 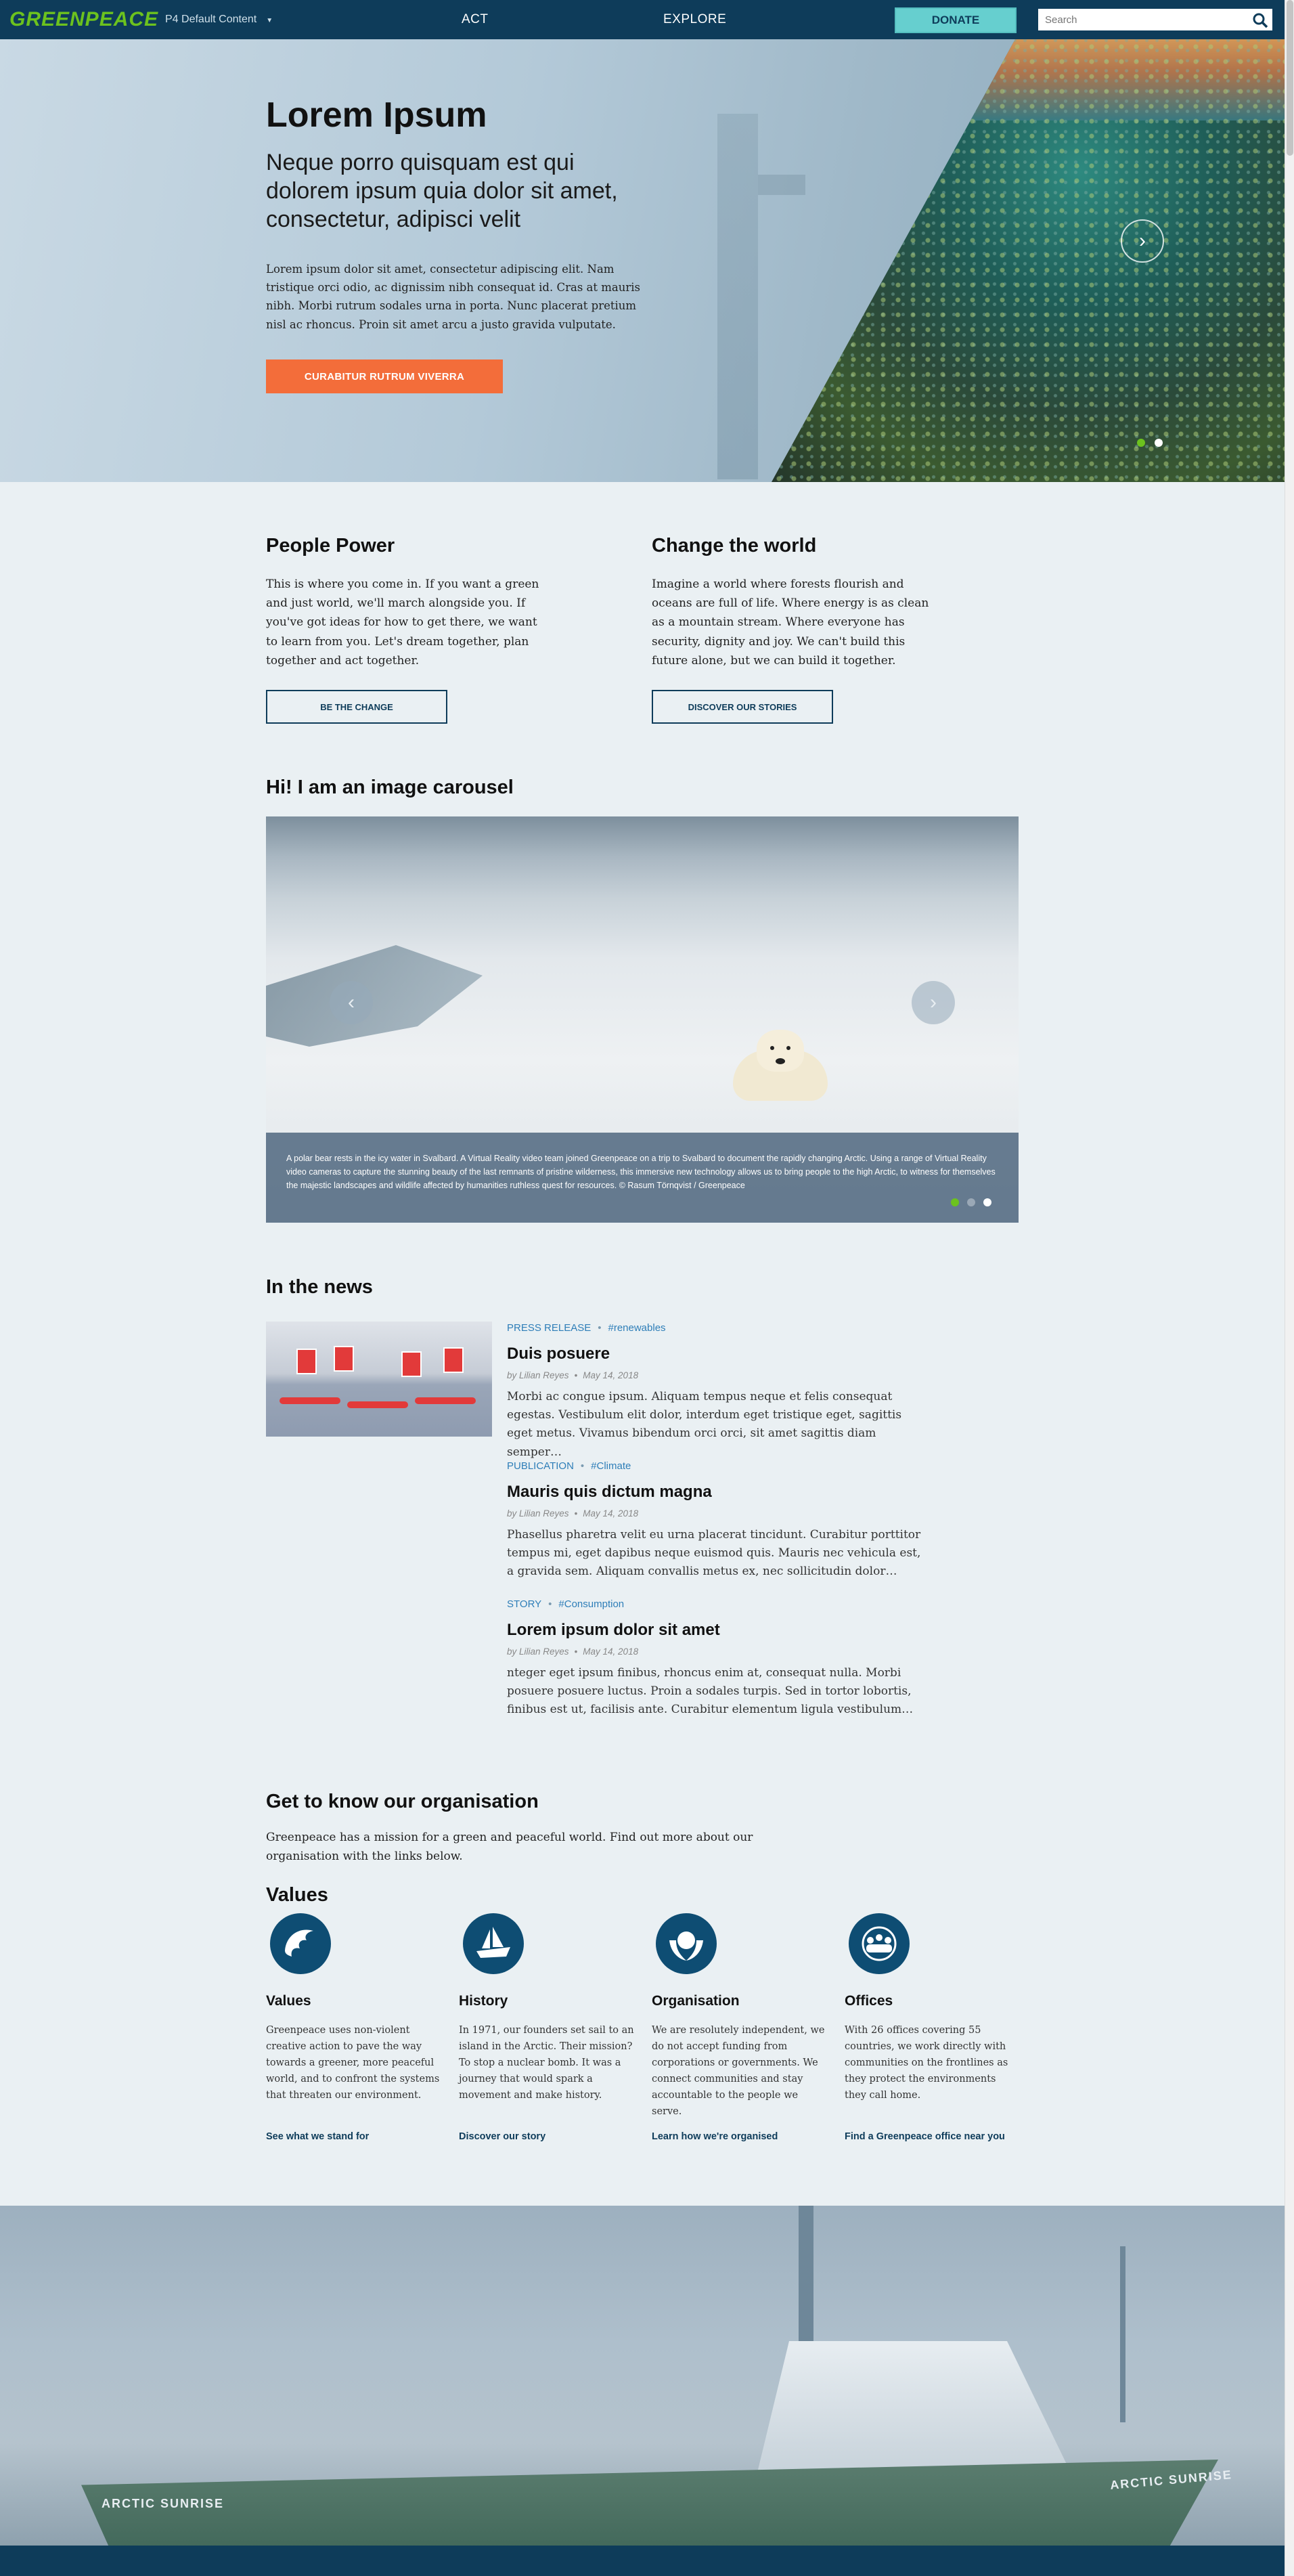 I want to click on find-office-link: Find a Greenpeace office near you, so click(x=925, y=2136).